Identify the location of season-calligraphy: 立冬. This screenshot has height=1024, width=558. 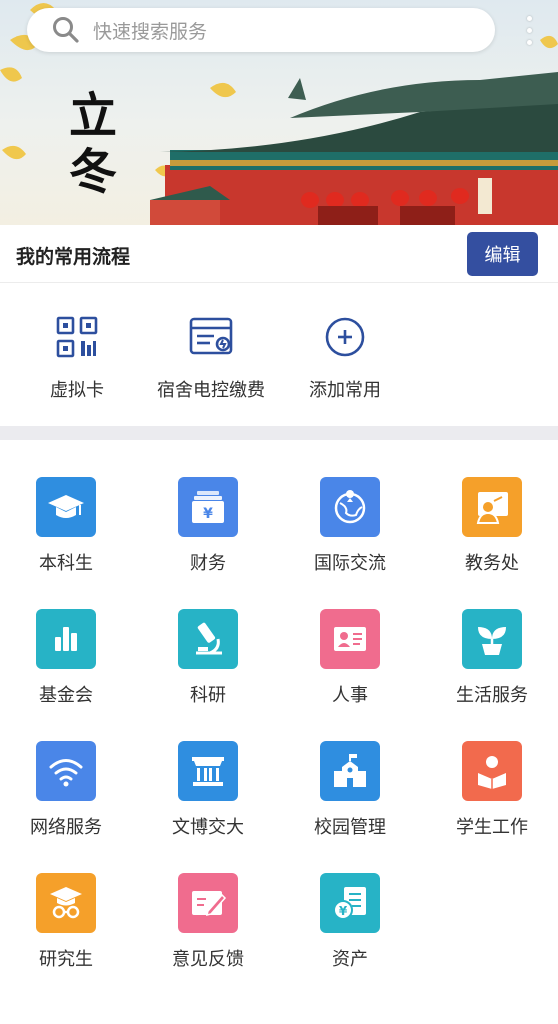
(92, 144).